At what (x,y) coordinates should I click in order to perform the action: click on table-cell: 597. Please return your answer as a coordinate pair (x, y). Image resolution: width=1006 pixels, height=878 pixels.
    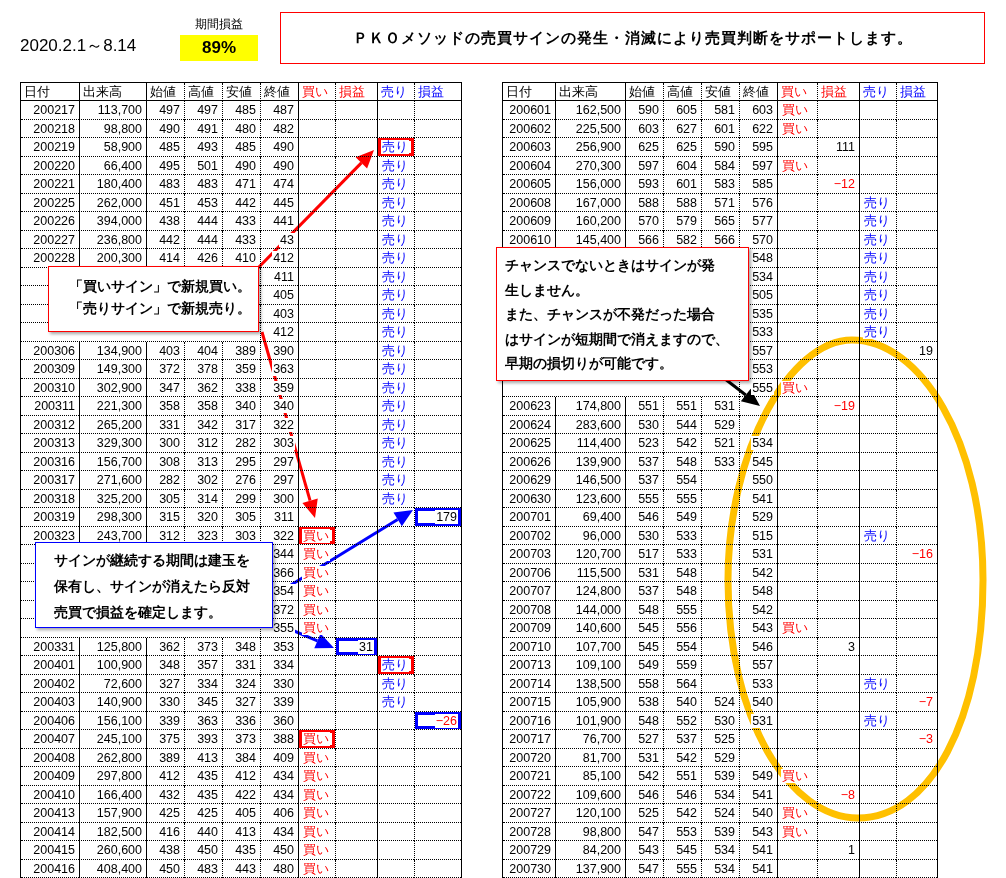
    Looking at the image, I should click on (758, 165).